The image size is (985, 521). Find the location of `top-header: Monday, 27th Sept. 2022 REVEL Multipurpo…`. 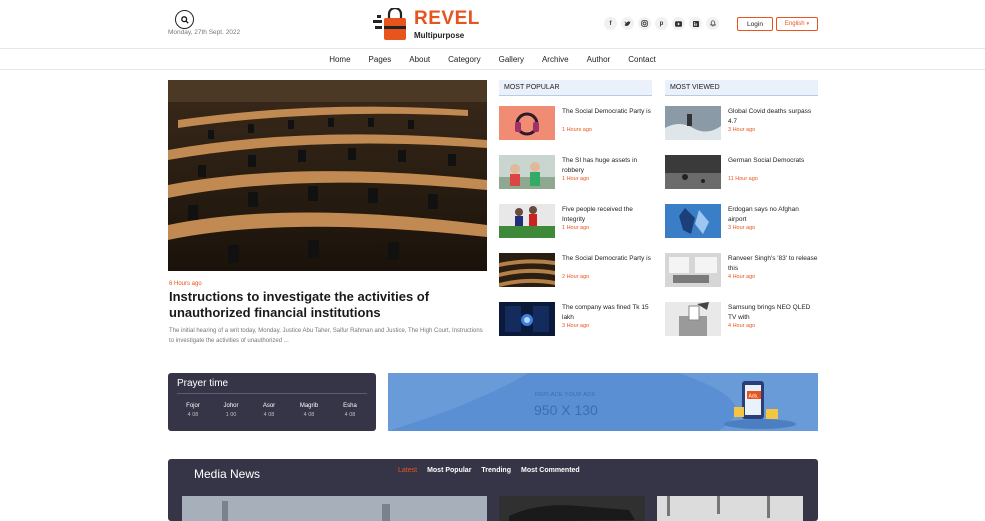

top-header: Monday, 27th Sept. 2022 REVEL Multipurpo… is located at coordinates (492, 24).